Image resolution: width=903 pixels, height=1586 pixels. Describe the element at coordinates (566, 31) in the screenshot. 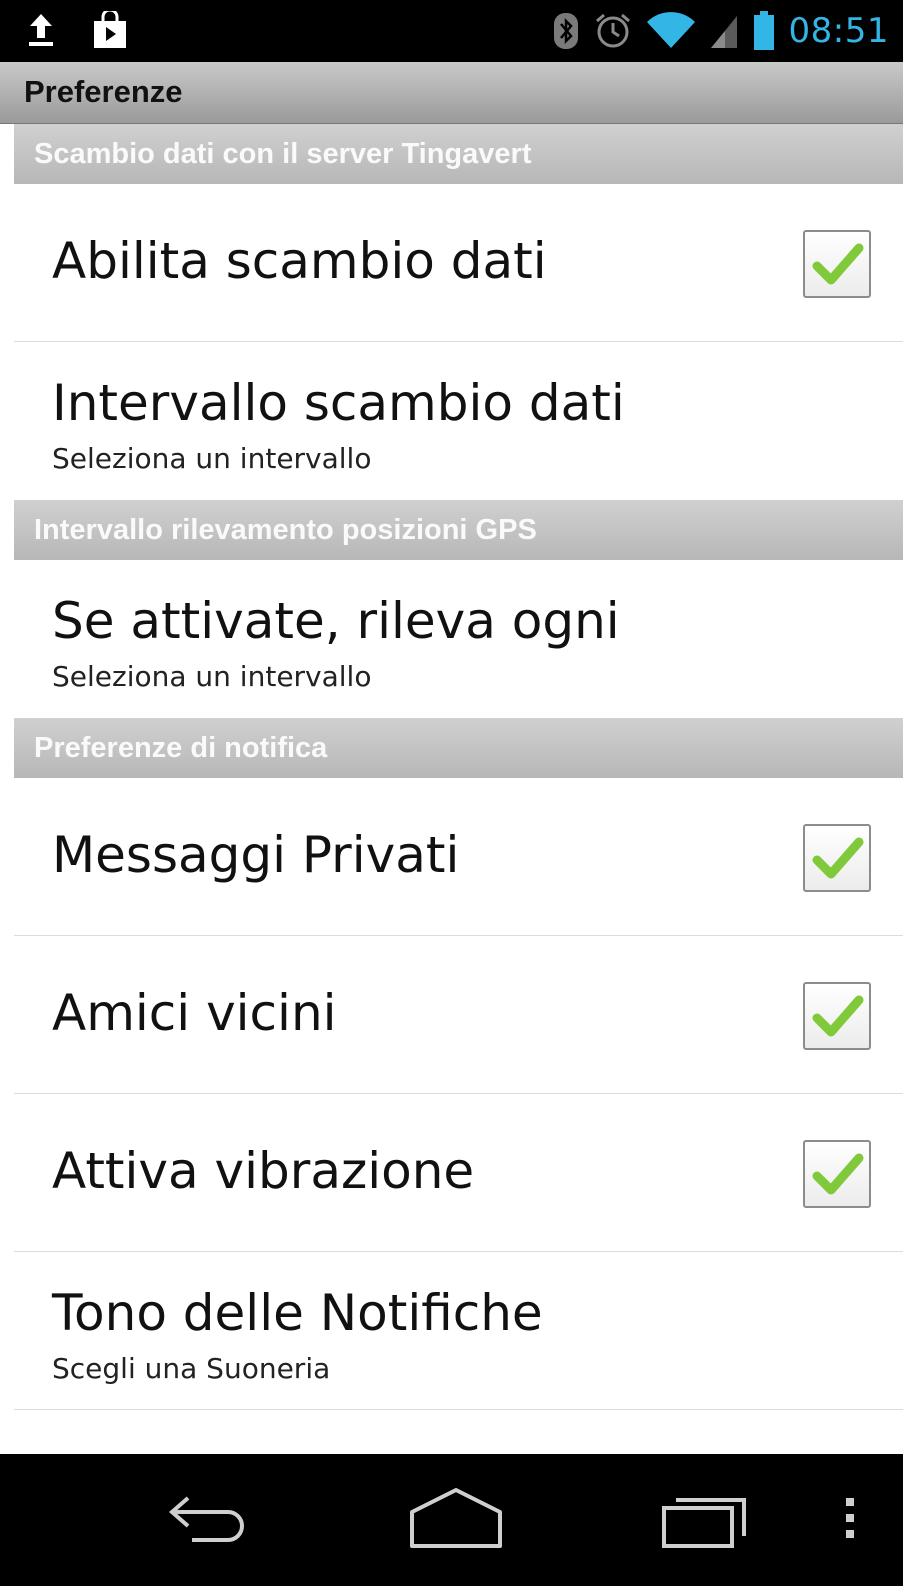

I see `bluetooth-icon` at that location.